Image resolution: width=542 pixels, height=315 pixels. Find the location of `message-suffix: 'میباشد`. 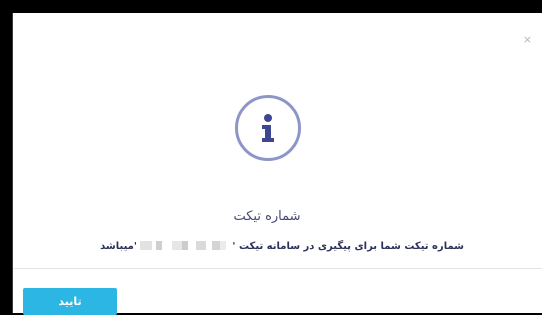

message-suffix: 'میباشد is located at coordinates (118, 246).